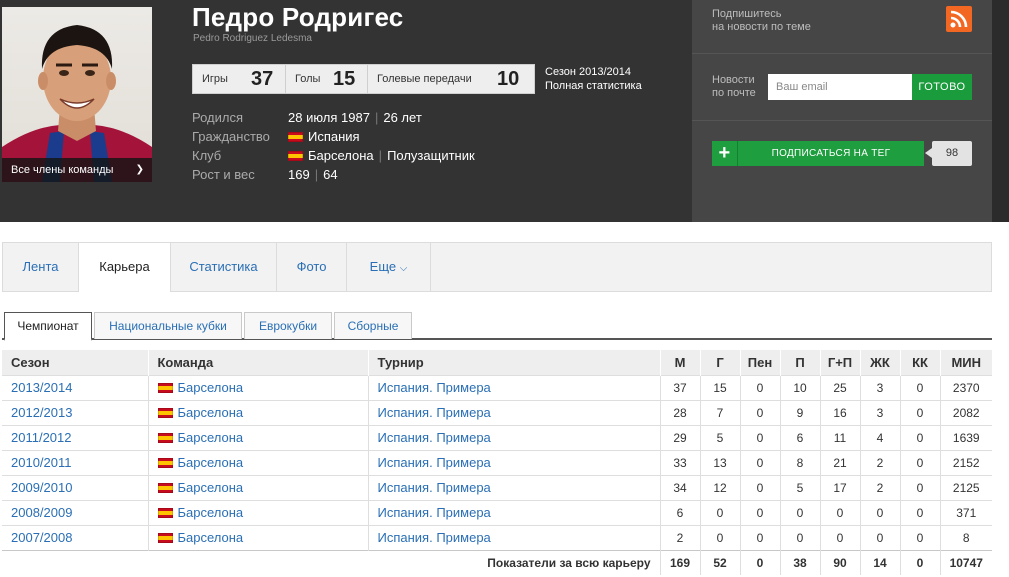 The image size is (1009, 577). What do you see at coordinates (373, 325) in the screenshot?
I see `subtab-national-teams: Сборные` at bounding box center [373, 325].